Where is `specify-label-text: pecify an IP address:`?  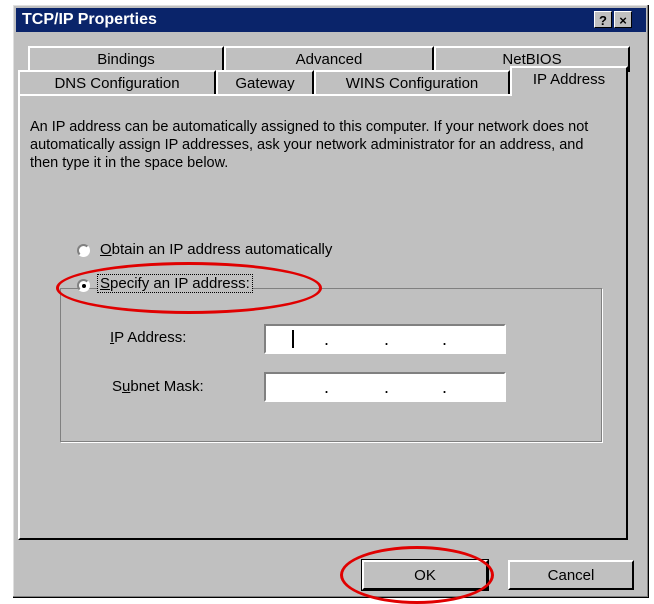
specify-label-text: pecify an IP address: is located at coordinates (180, 283).